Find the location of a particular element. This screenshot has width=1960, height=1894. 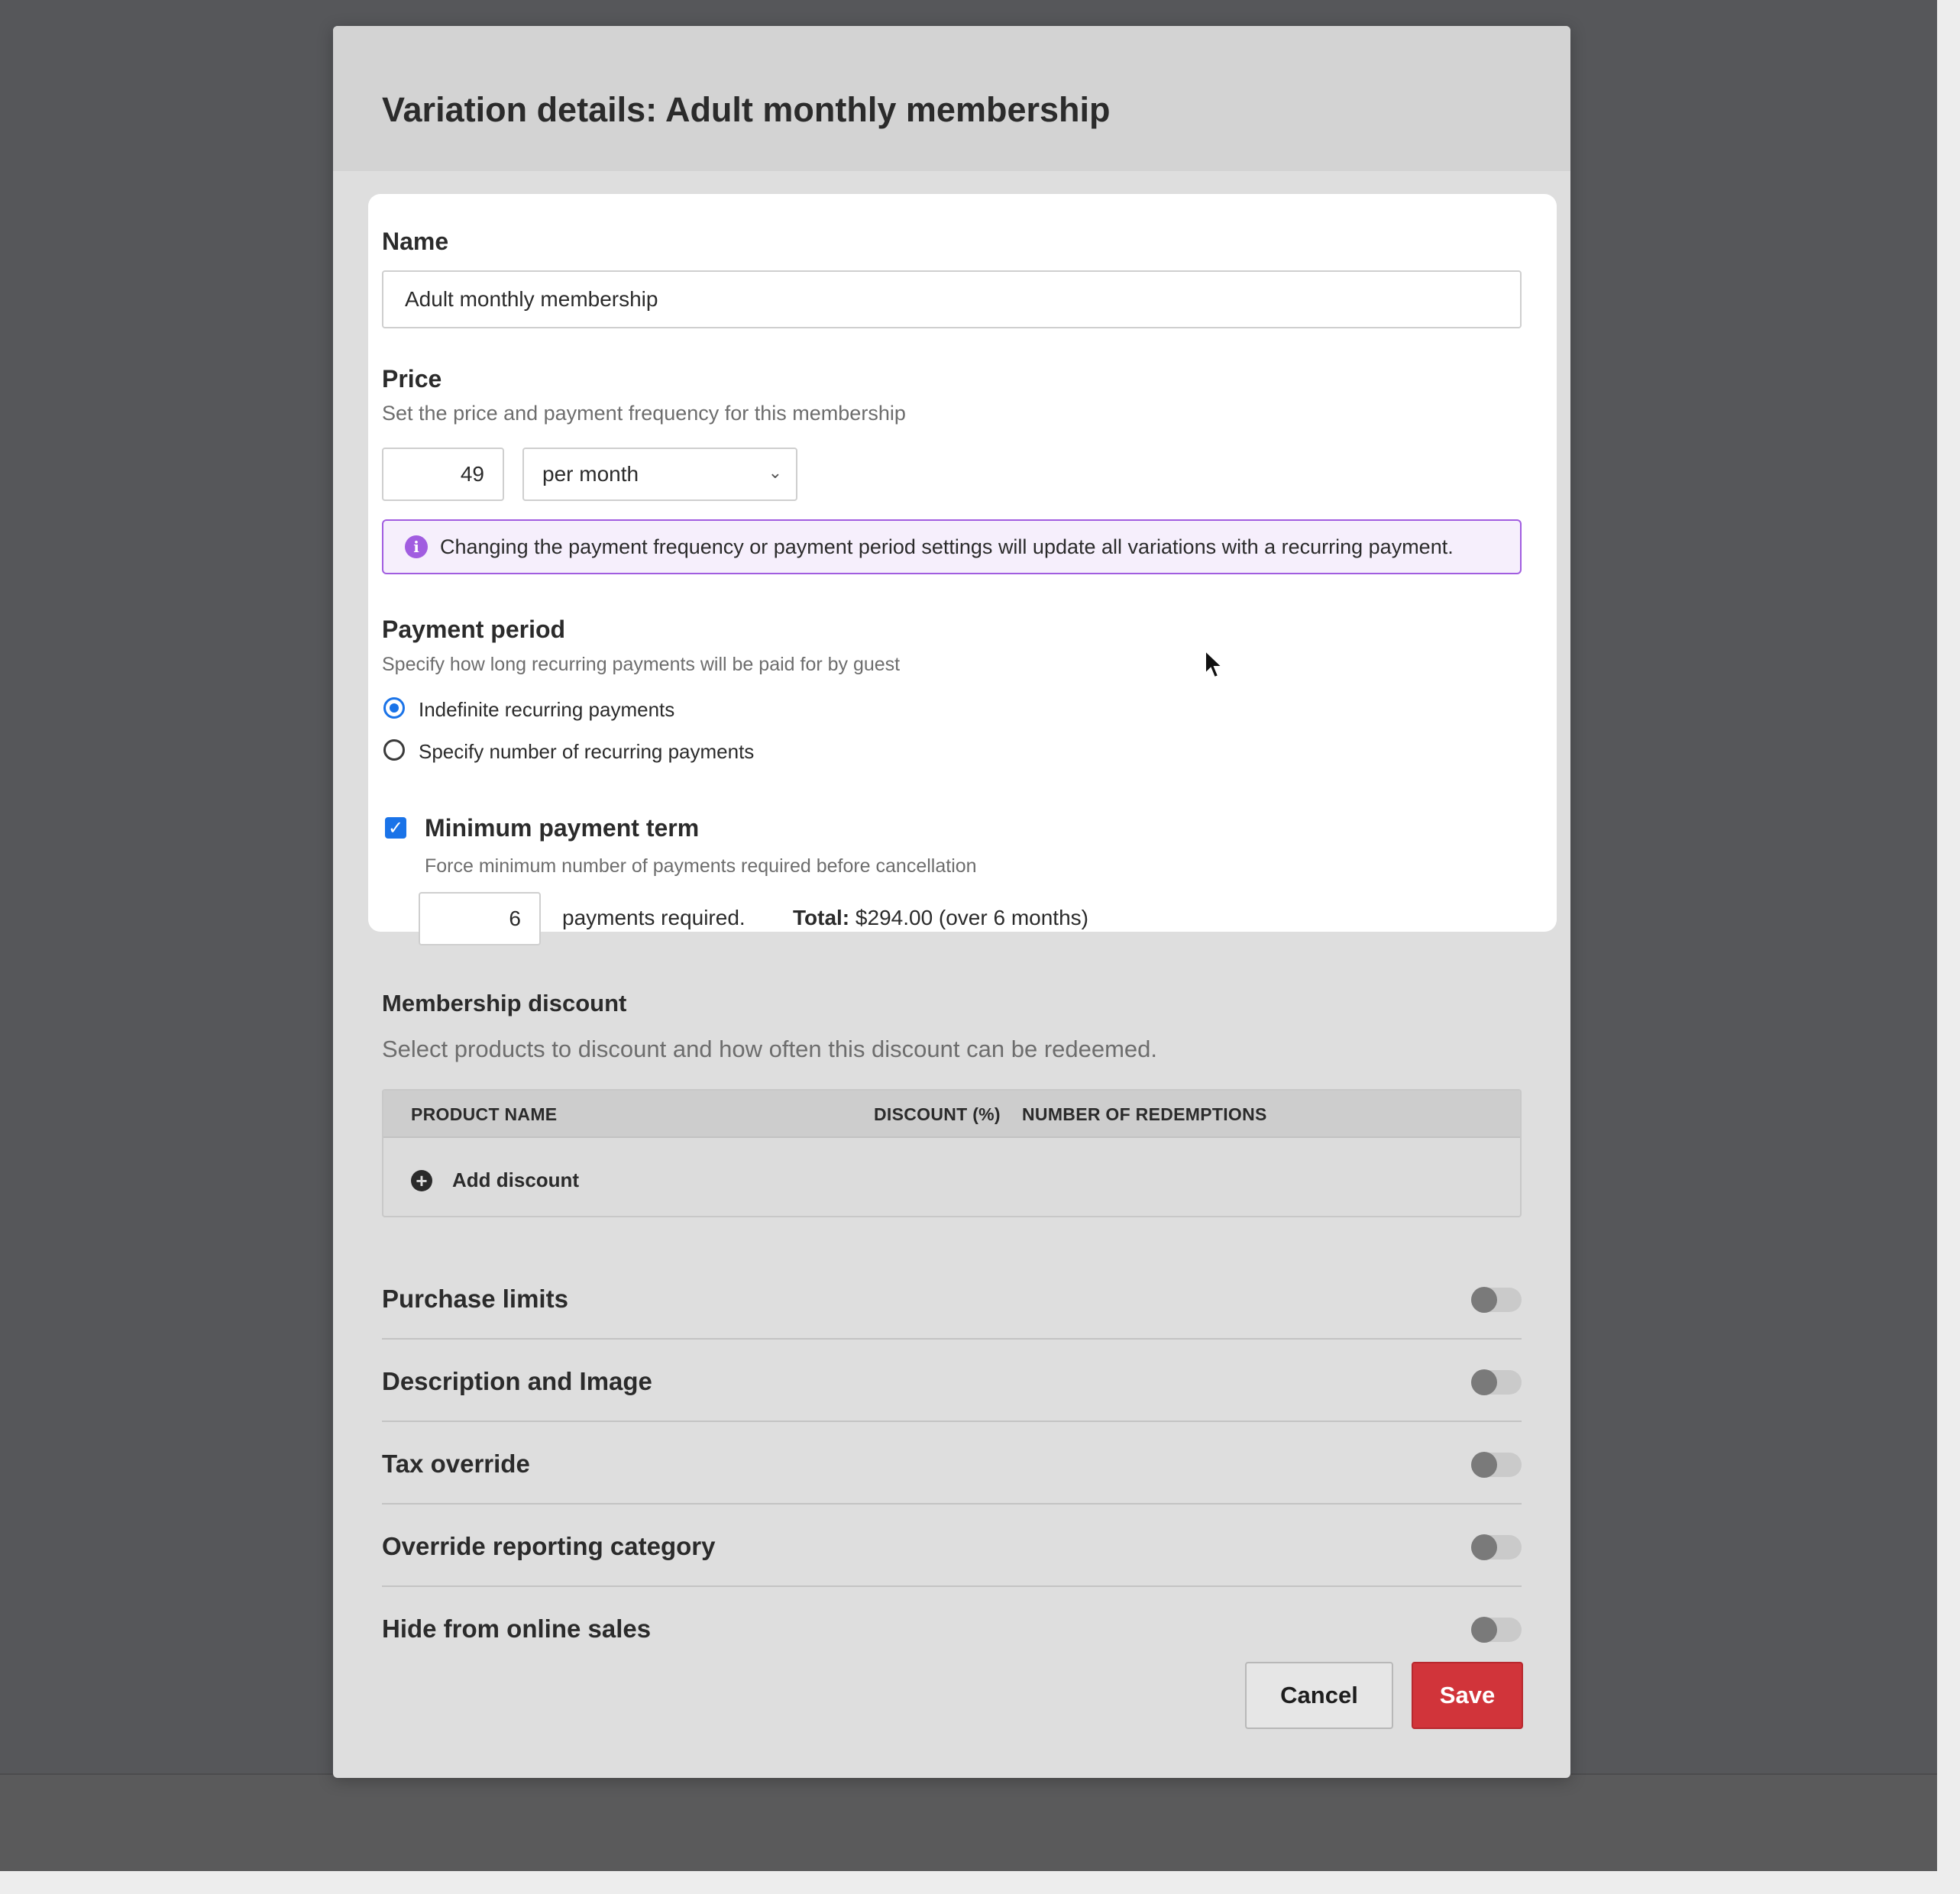

radio-indefinite-label: Indefinite recurring payments is located at coordinates (546, 710).